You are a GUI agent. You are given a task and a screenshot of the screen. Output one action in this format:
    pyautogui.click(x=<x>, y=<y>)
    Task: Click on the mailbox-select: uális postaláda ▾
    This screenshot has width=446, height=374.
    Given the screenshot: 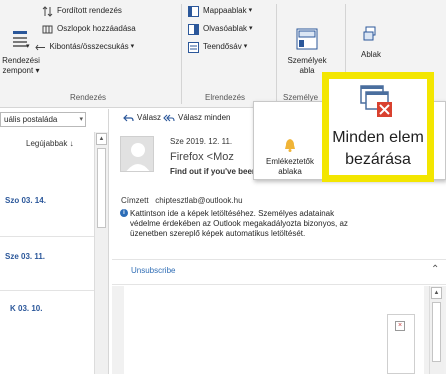 What is the action you would take?
    pyautogui.click(x=43, y=119)
    